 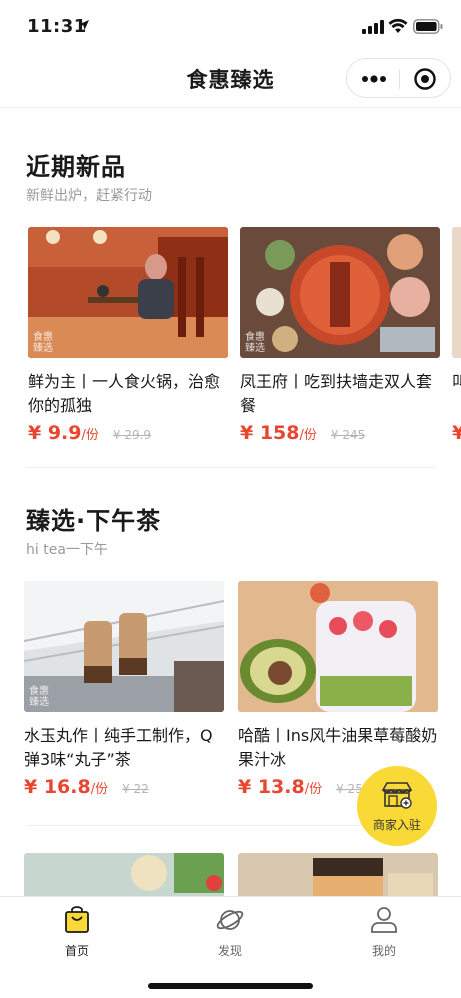 What do you see at coordinates (230, 26) in the screenshot?
I see `status-bar: 11:31` at bounding box center [230, 26].